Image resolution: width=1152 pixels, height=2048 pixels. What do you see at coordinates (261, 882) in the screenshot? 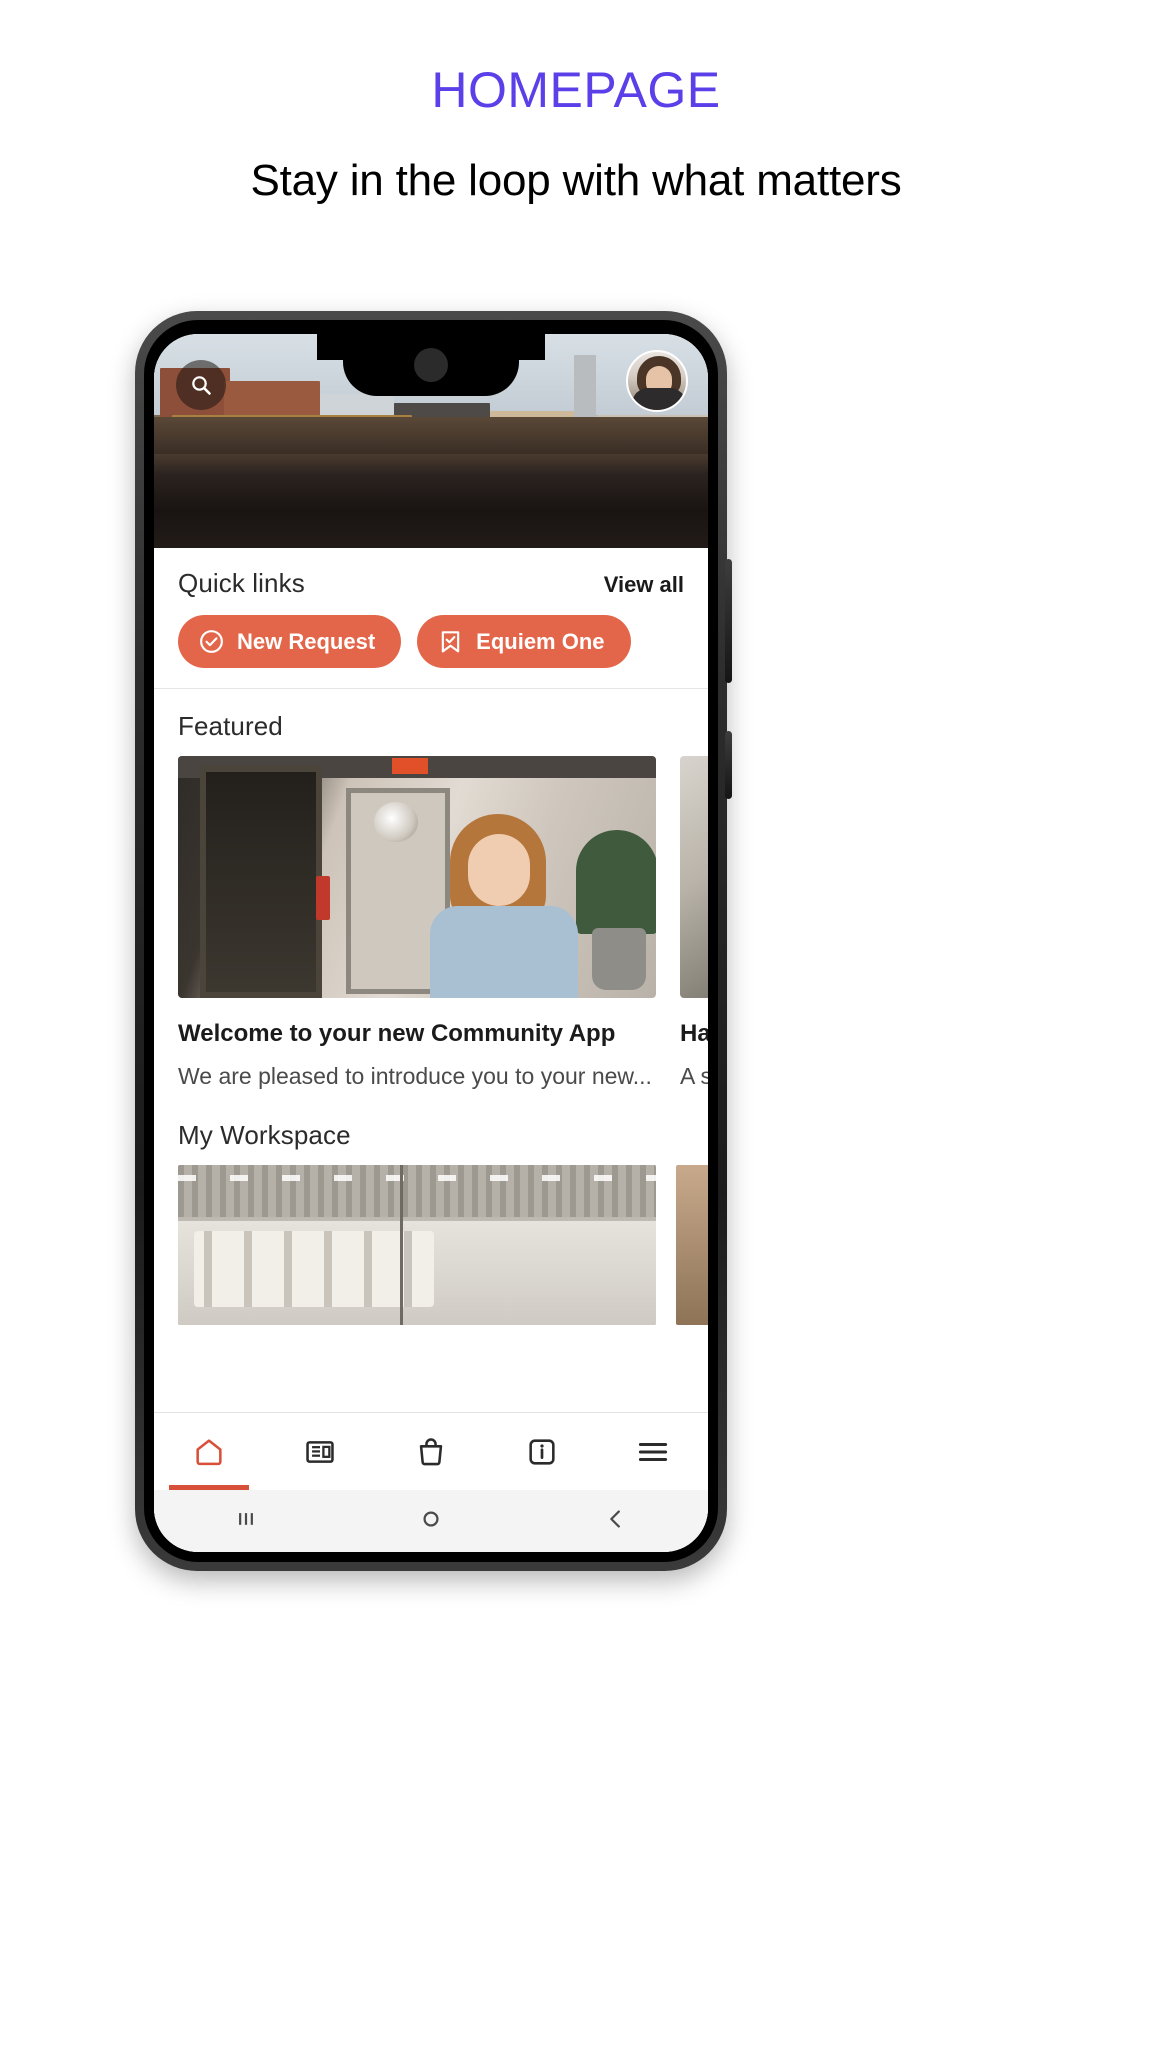
I see `image-door` at bounding box center [261, 882].